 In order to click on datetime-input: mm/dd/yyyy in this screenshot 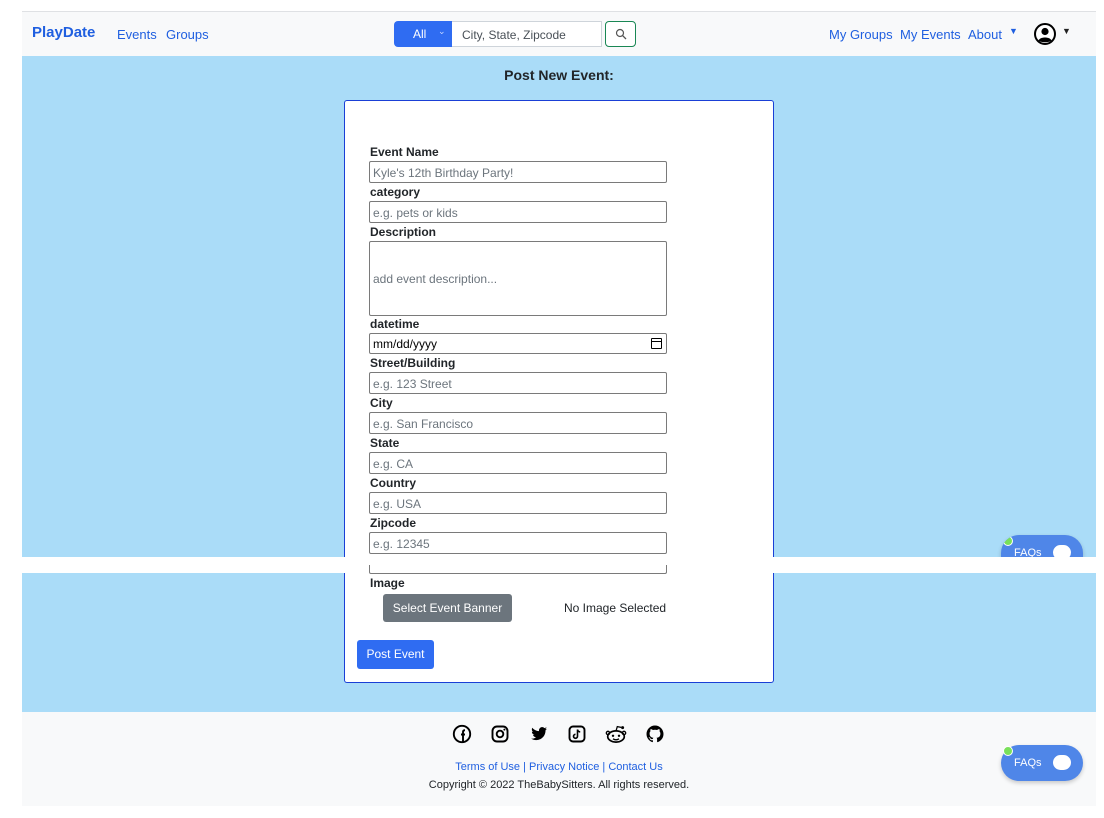, I will do `click(518, 343)`.